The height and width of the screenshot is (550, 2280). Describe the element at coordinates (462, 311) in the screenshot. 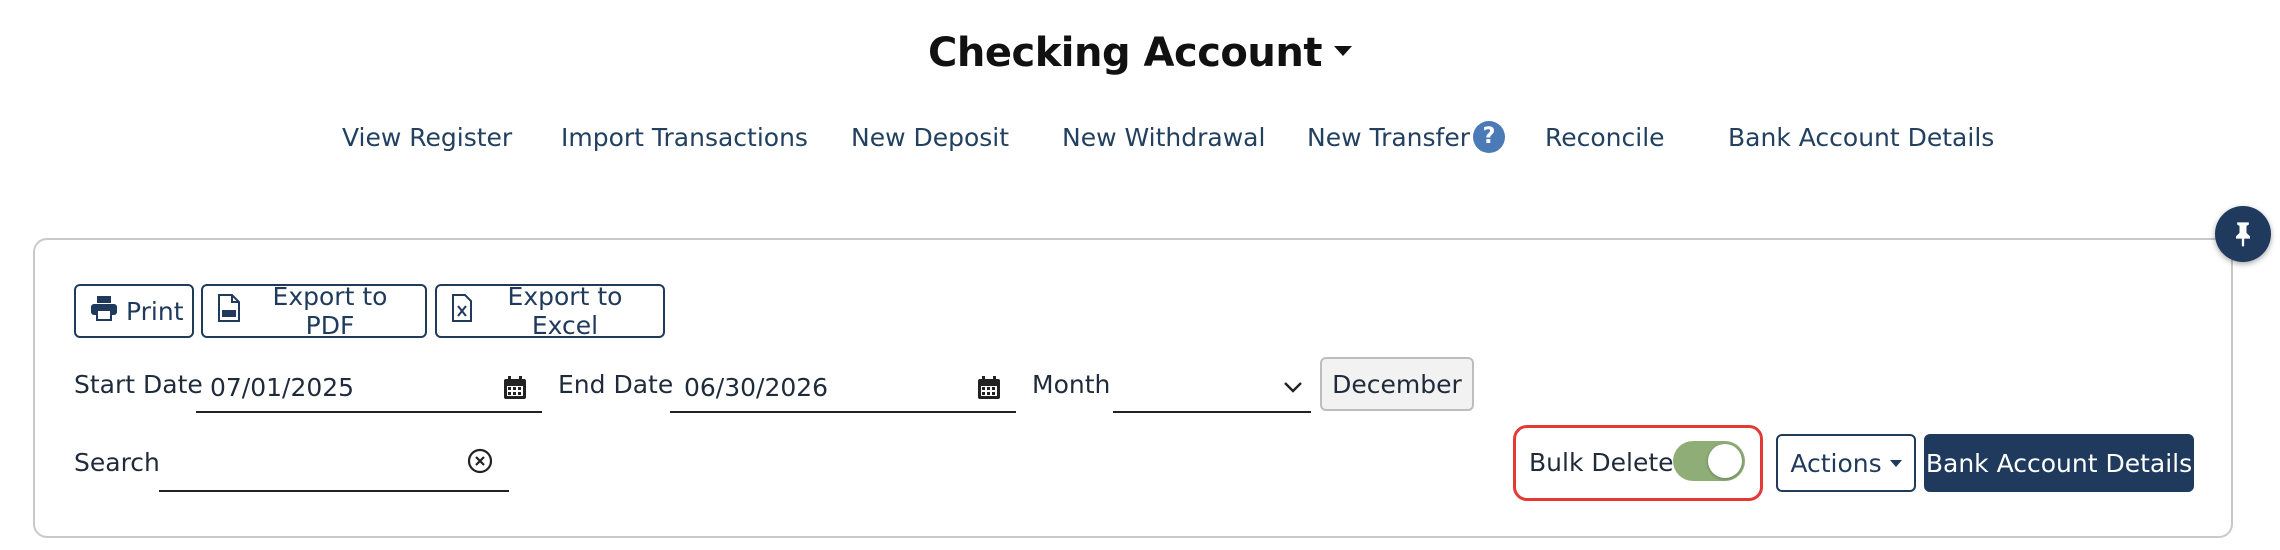

I see `excel-file-icon` at that location.